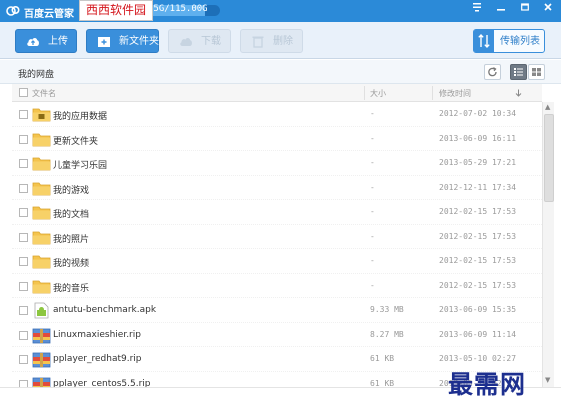 The width and height of the screenshot is (561, 417). What do you see at coordinates (277, 286) in the screenshot?
I see `file-row: 我的音乐 - 2012-02-15 17:53` at bounding box center [277, 286].